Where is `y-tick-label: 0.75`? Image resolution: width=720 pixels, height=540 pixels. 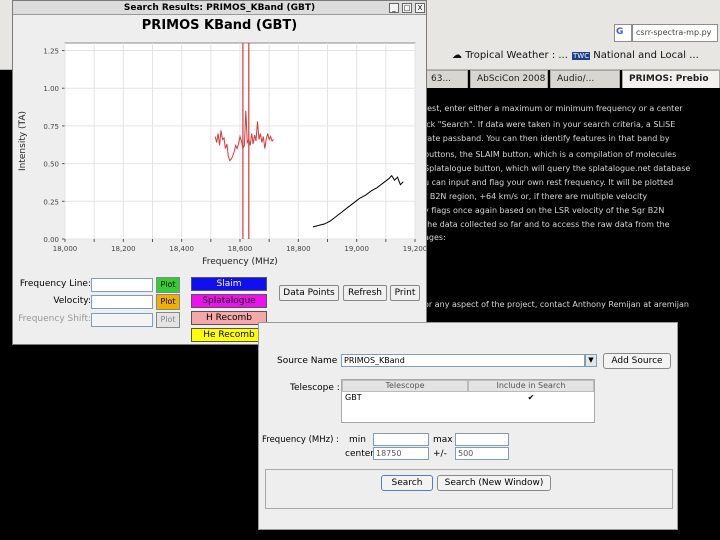 y-tick-label: 0.75 is located at coordinates (51, 127).